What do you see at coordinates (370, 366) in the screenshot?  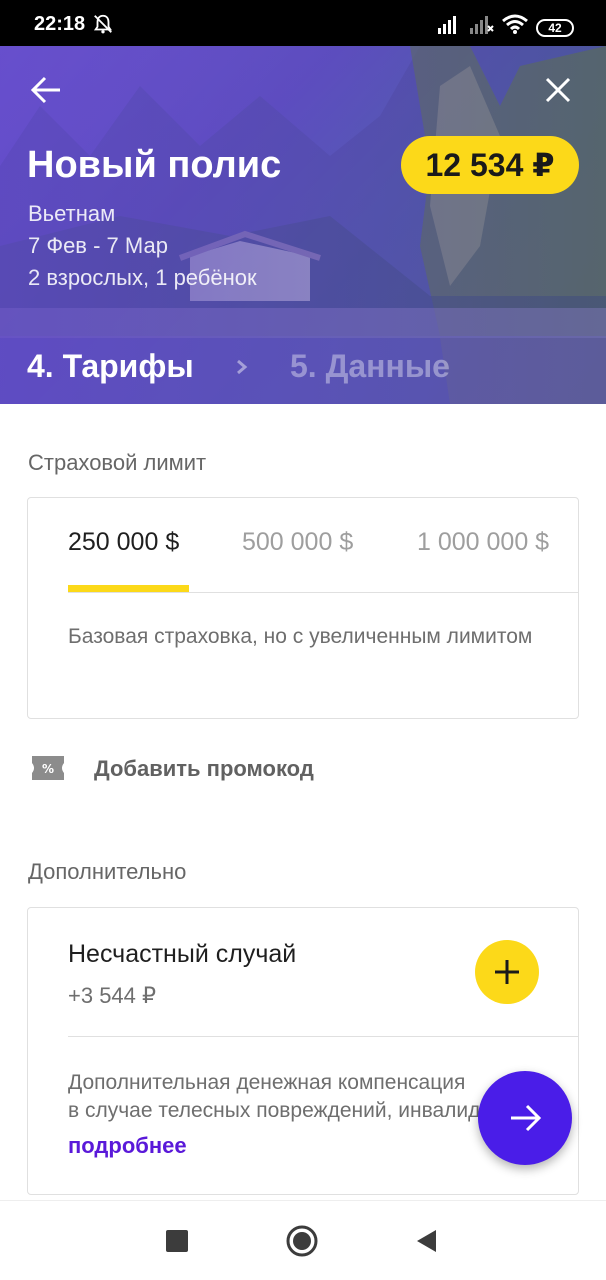 I see `step-next: 5. Данные` at bounding box center [370, 366].